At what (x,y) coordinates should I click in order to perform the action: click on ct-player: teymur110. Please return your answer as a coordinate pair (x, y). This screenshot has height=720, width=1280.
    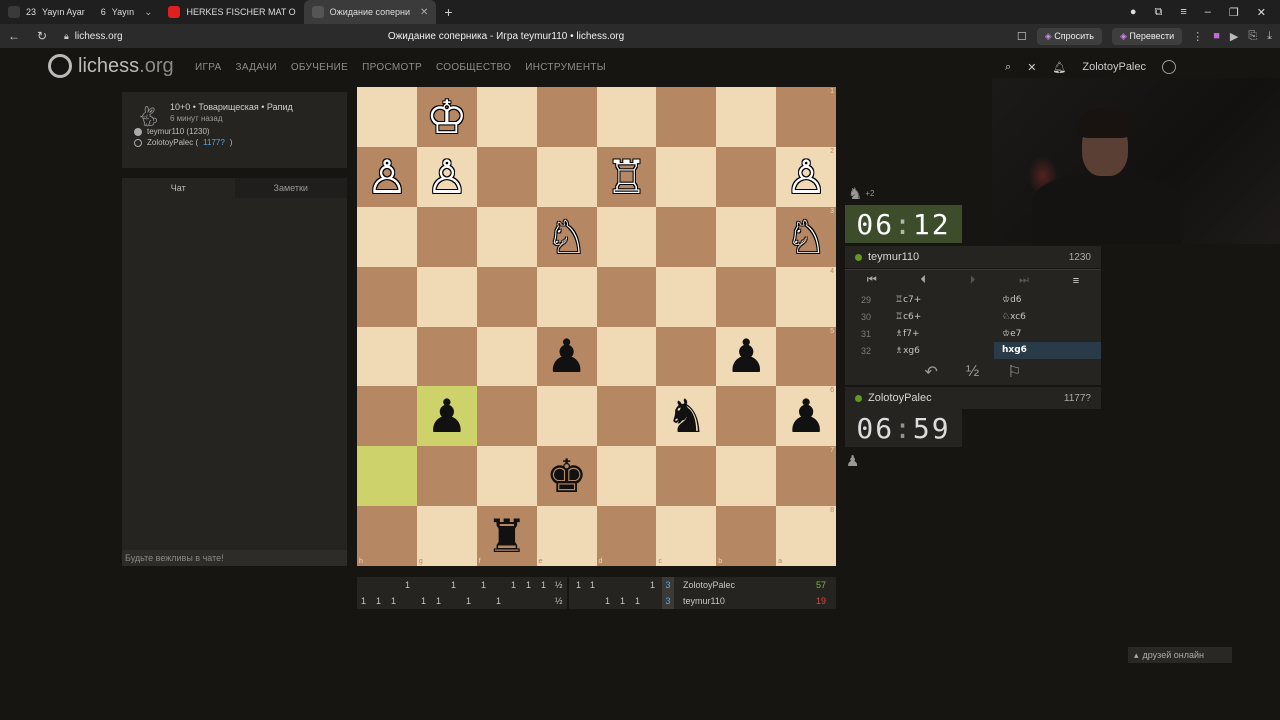
    Looking at the image, I should click on (704, 601).